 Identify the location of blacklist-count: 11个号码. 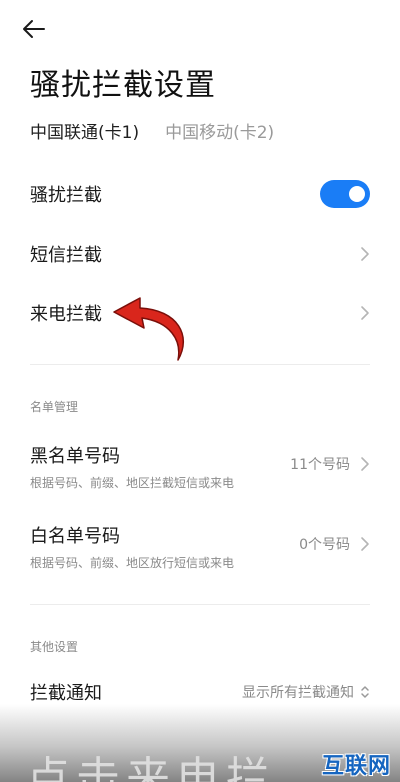
(330, 464).